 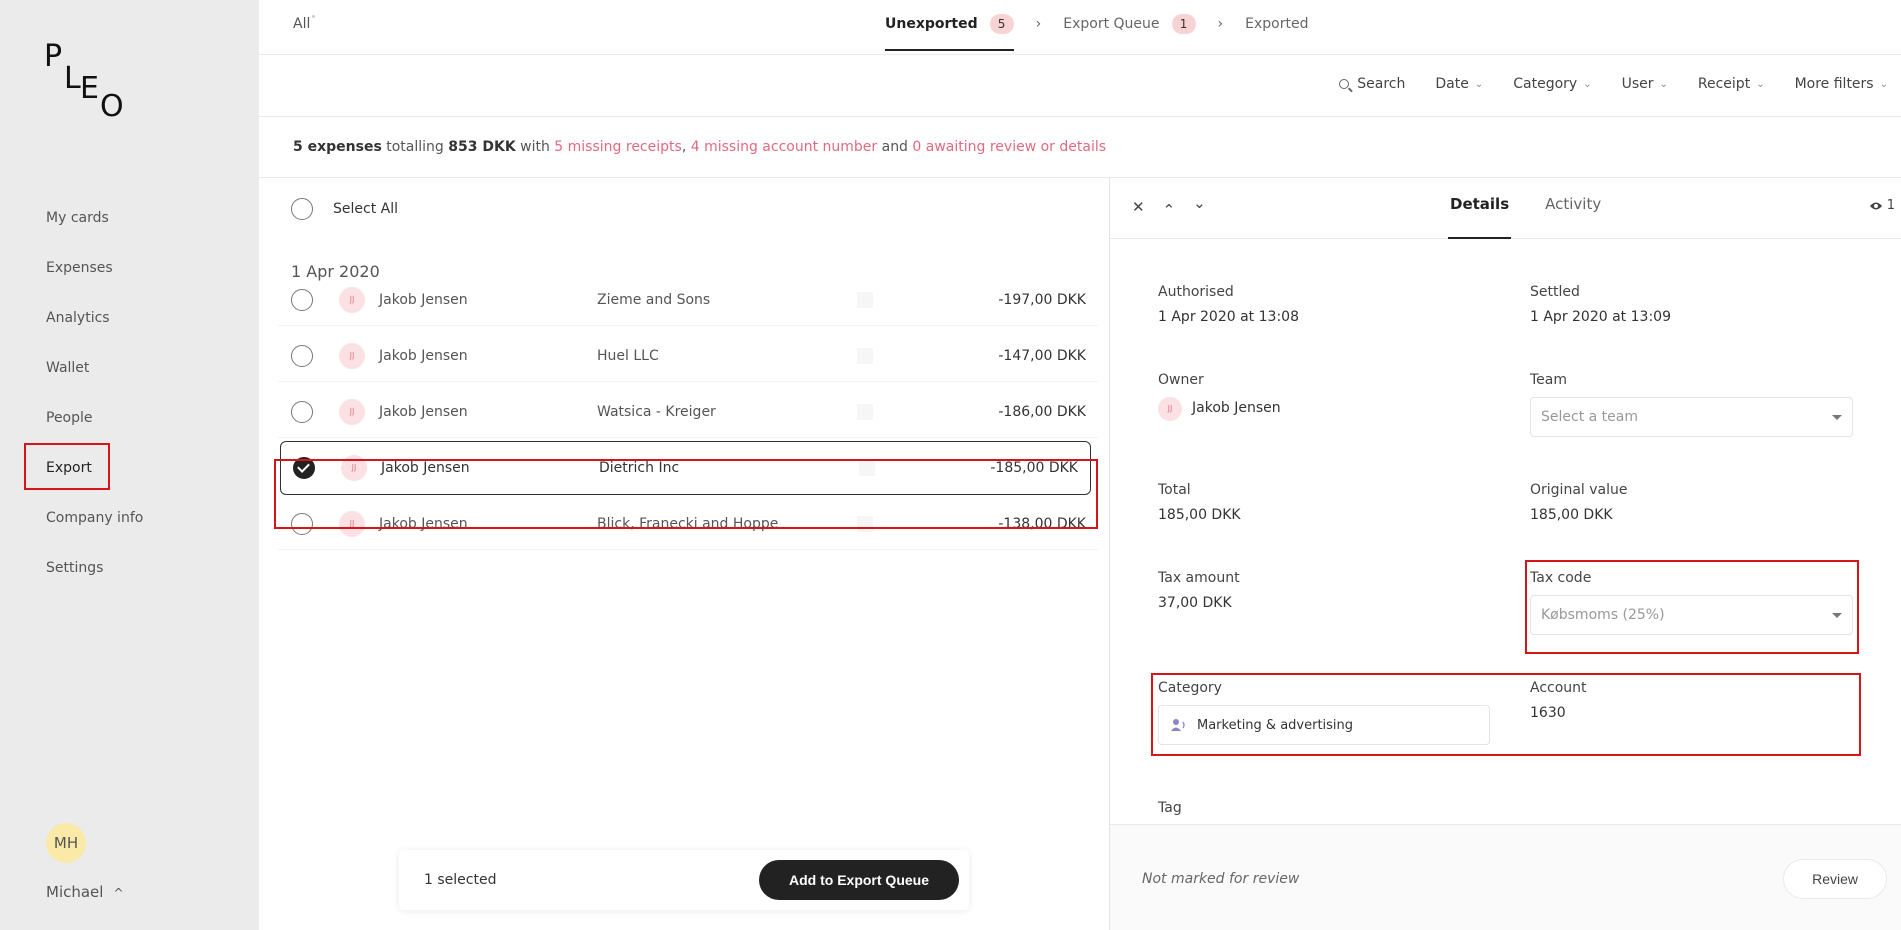 I want to click on tab-activity: Activity, so click(x=1573, y=208).